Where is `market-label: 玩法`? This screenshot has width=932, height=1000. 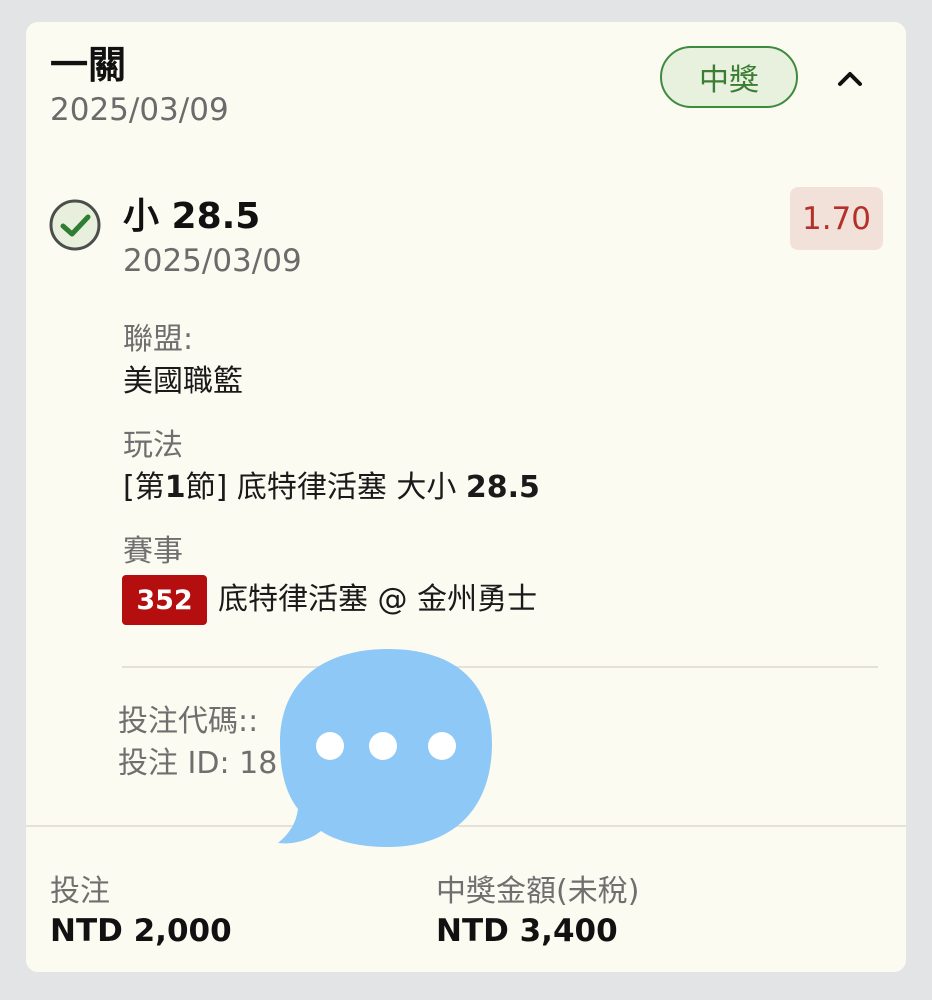
market-label: 玩法 is located at coordinates (153, 445).